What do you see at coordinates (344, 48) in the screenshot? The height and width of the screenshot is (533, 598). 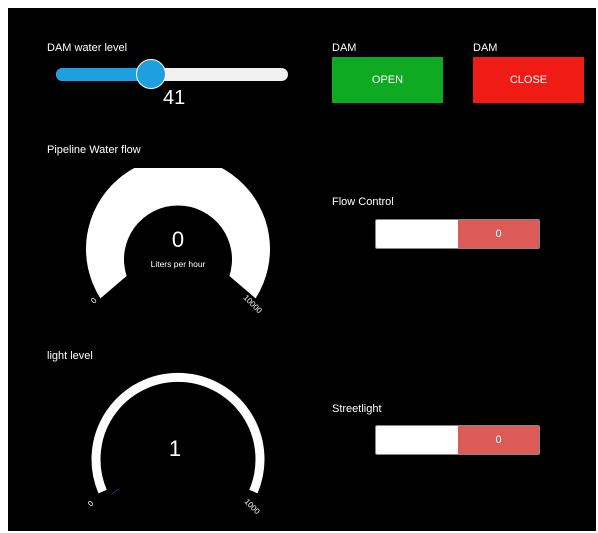 I see `dam-open-heading: DAM` at bounding box center [344, 48].